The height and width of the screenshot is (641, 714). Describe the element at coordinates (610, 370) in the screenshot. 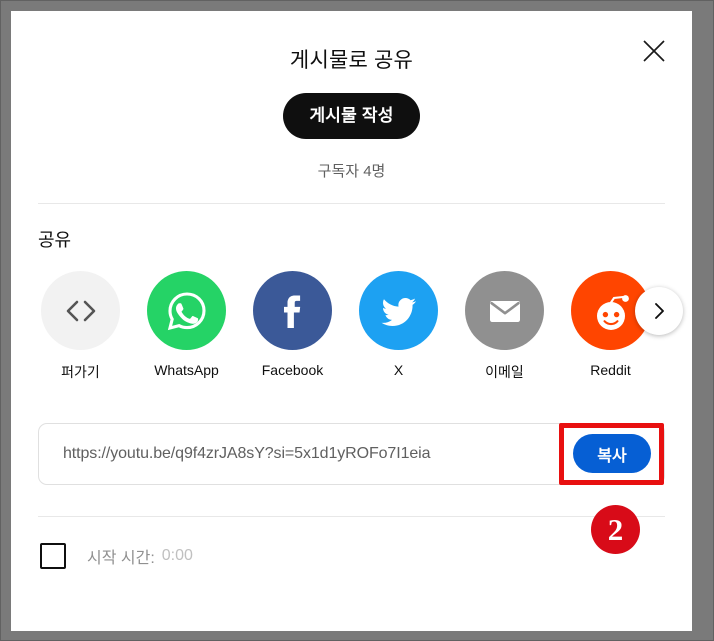

I see `share-target-label: Reddit` at that location.